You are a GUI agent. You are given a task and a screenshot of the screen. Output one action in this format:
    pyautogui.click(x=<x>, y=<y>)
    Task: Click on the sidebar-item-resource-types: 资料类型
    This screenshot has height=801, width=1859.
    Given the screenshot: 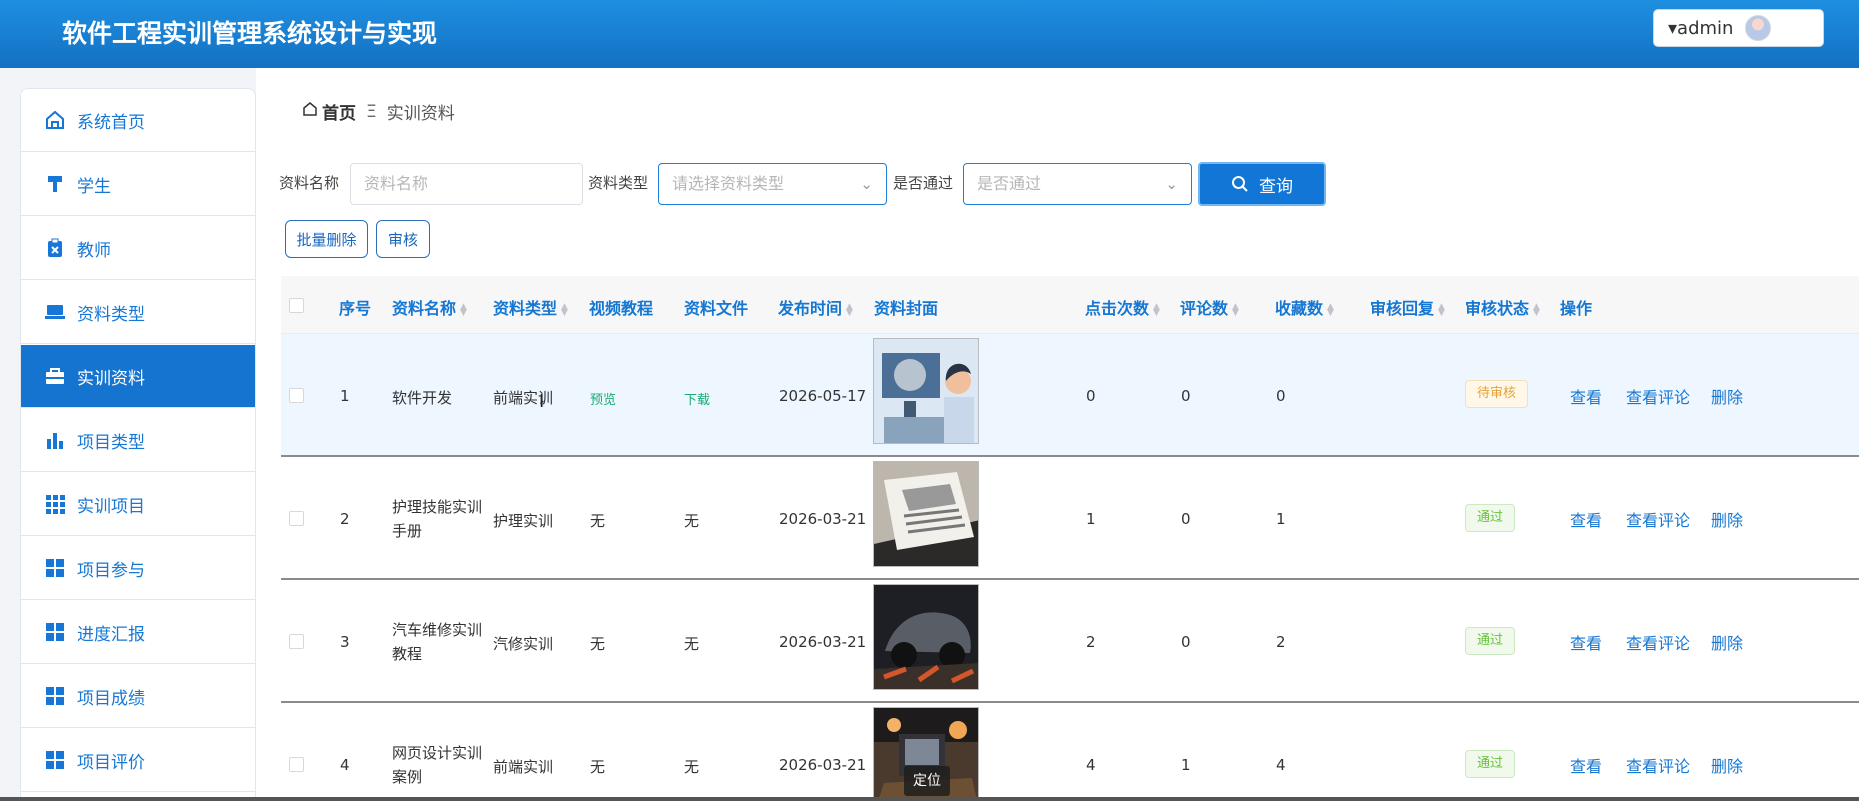 What is the action you would take?
    pyautogui.click(x=138, y=312)
    